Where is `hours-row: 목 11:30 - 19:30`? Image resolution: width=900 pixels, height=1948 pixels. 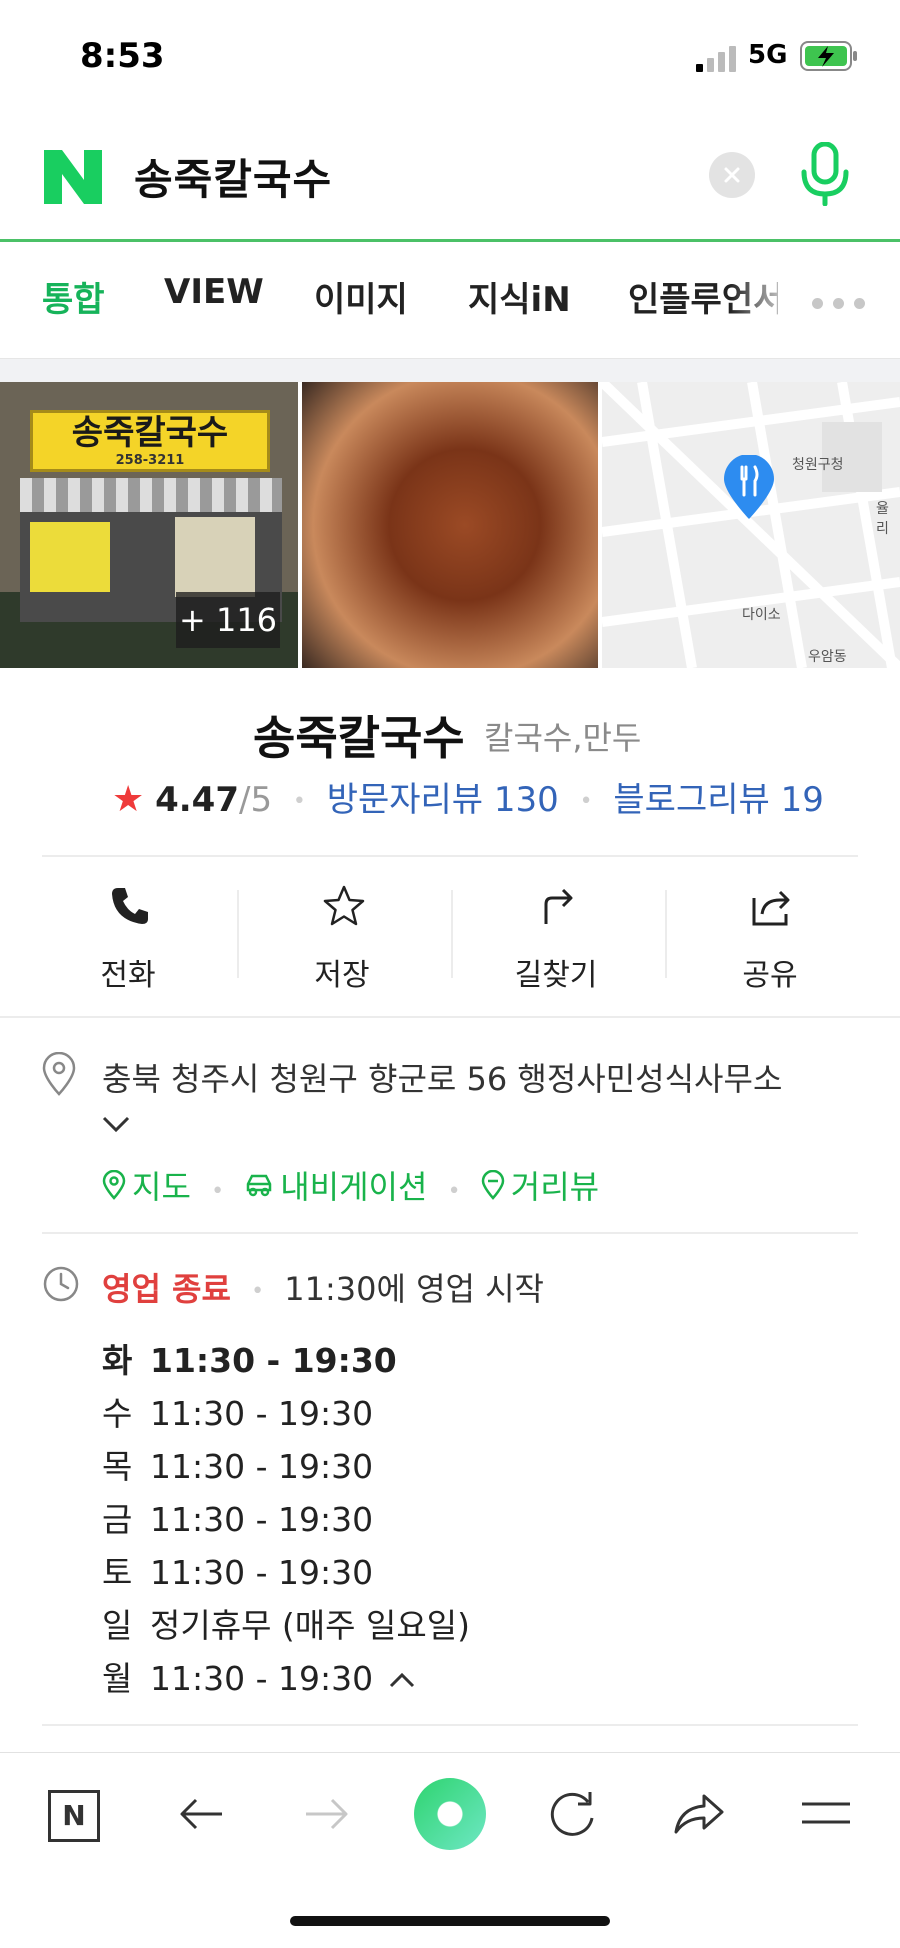
hours-row: 목 11:30 - 19:30 is located at coordinates (237, 1464).